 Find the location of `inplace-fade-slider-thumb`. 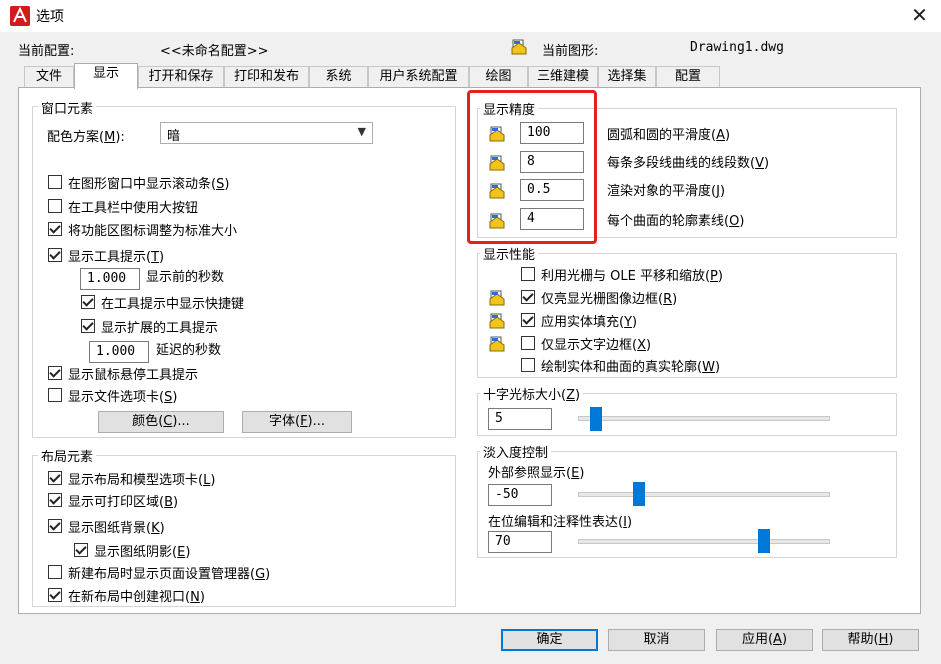

inplace-fade-slider-thumb is located at coordinates (764, 541).